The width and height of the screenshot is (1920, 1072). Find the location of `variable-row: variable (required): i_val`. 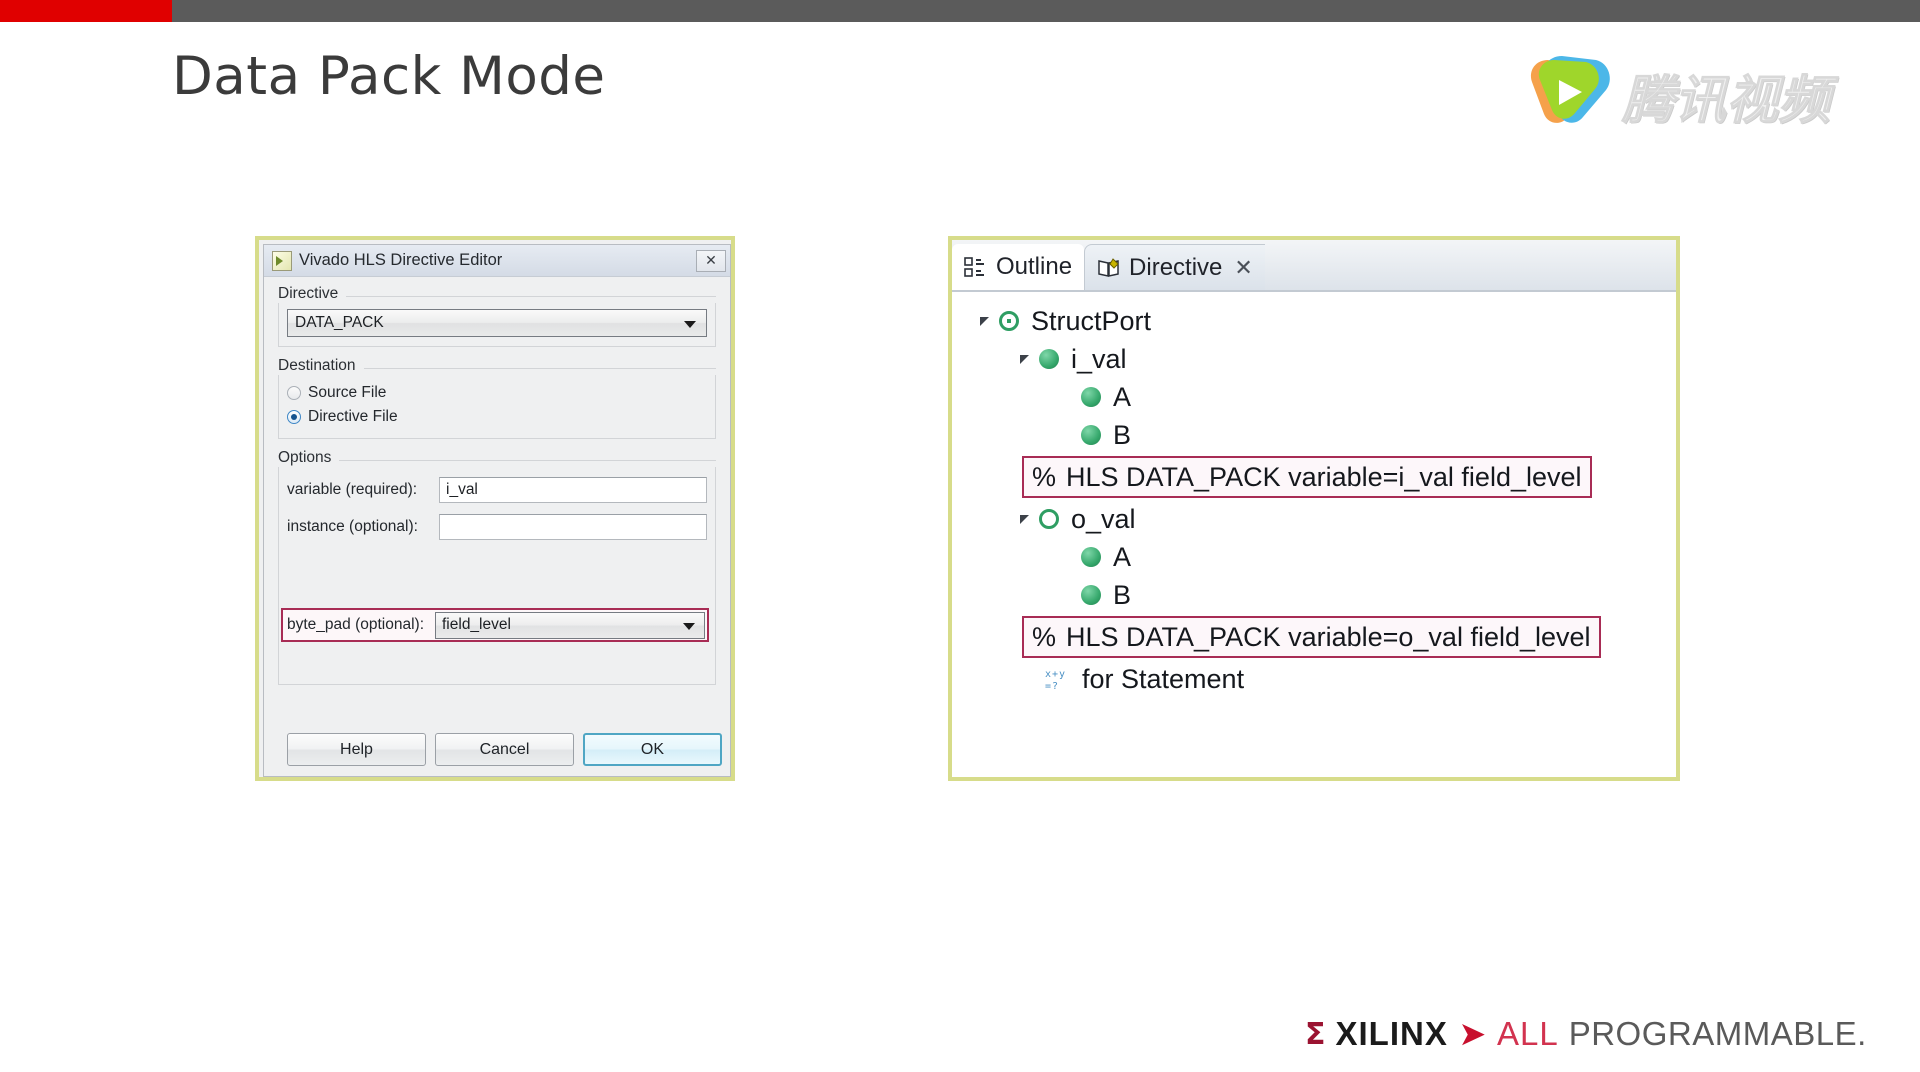

variable-row: variable (required): i_val is located at coordinates (497, 490).